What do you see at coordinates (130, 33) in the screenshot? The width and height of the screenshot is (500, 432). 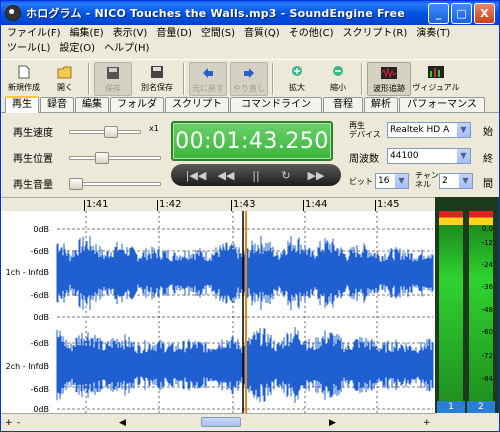 I see `menu-view: 表示(V)` at bounding box center [130, 33].